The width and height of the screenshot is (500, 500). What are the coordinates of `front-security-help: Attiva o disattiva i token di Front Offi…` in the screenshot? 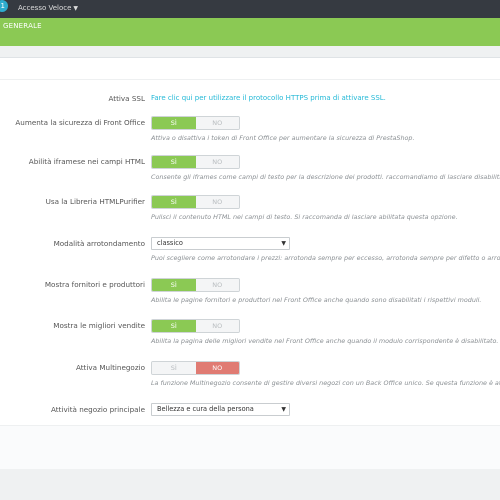 It's located at (283, 138).